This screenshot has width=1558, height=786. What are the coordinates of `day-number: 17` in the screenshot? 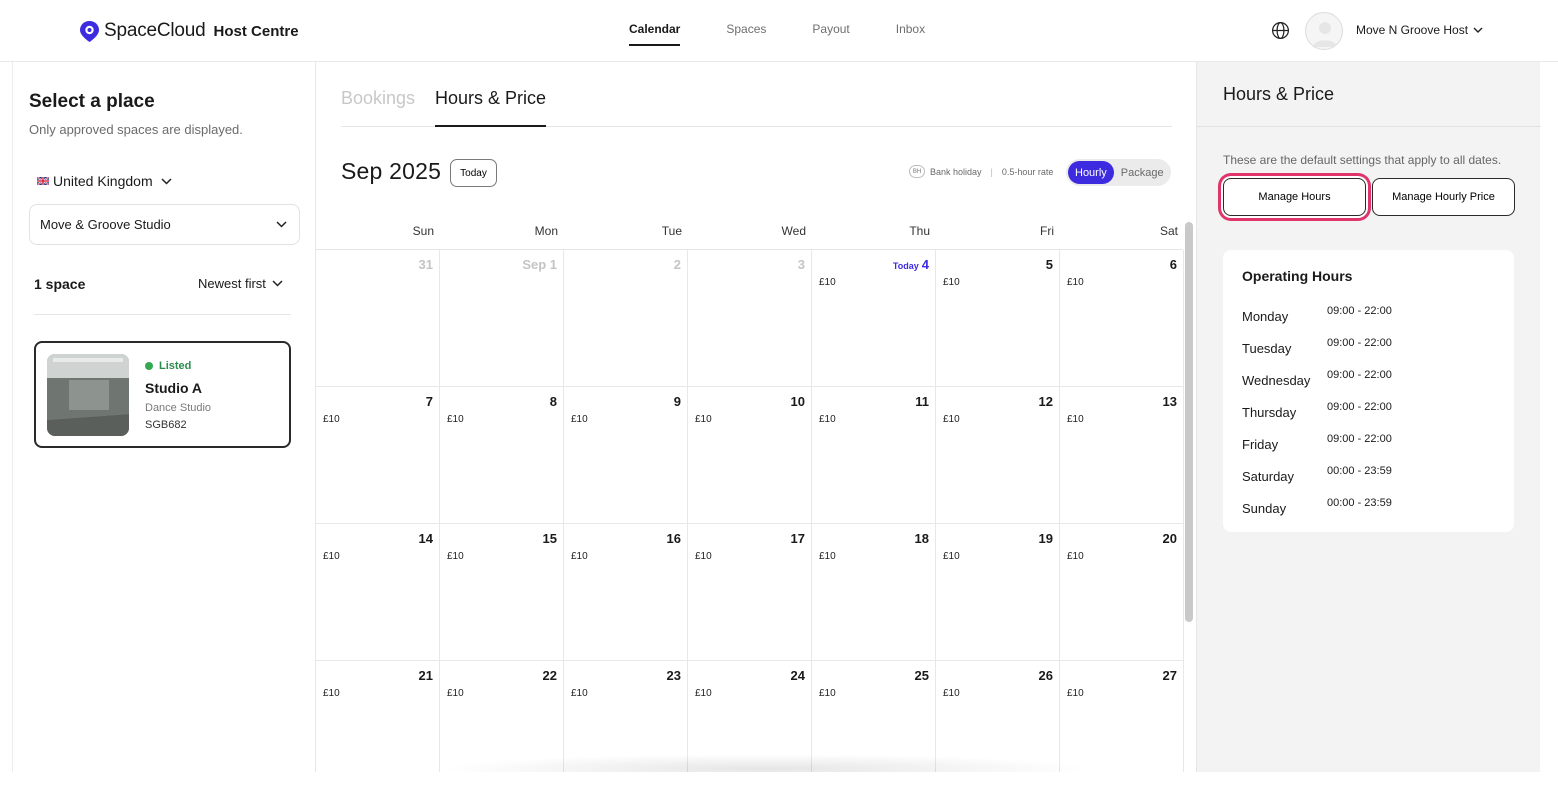 It's located at (797, 538).